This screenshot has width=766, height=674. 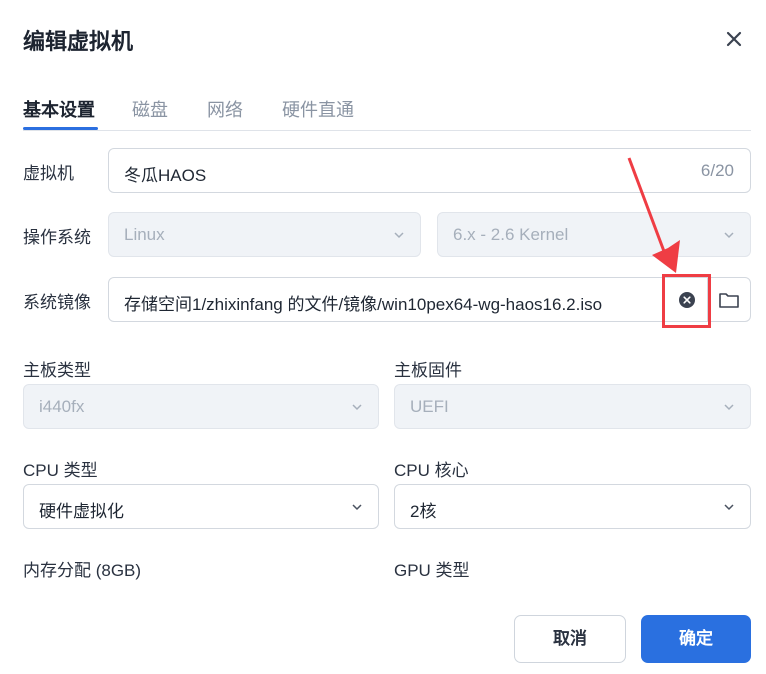 What do you see at coordinates (511, 234) in the screenshot?
I see `os-version-value: 6.x - 2.6 Kernel` at bounding box center [511, 234].